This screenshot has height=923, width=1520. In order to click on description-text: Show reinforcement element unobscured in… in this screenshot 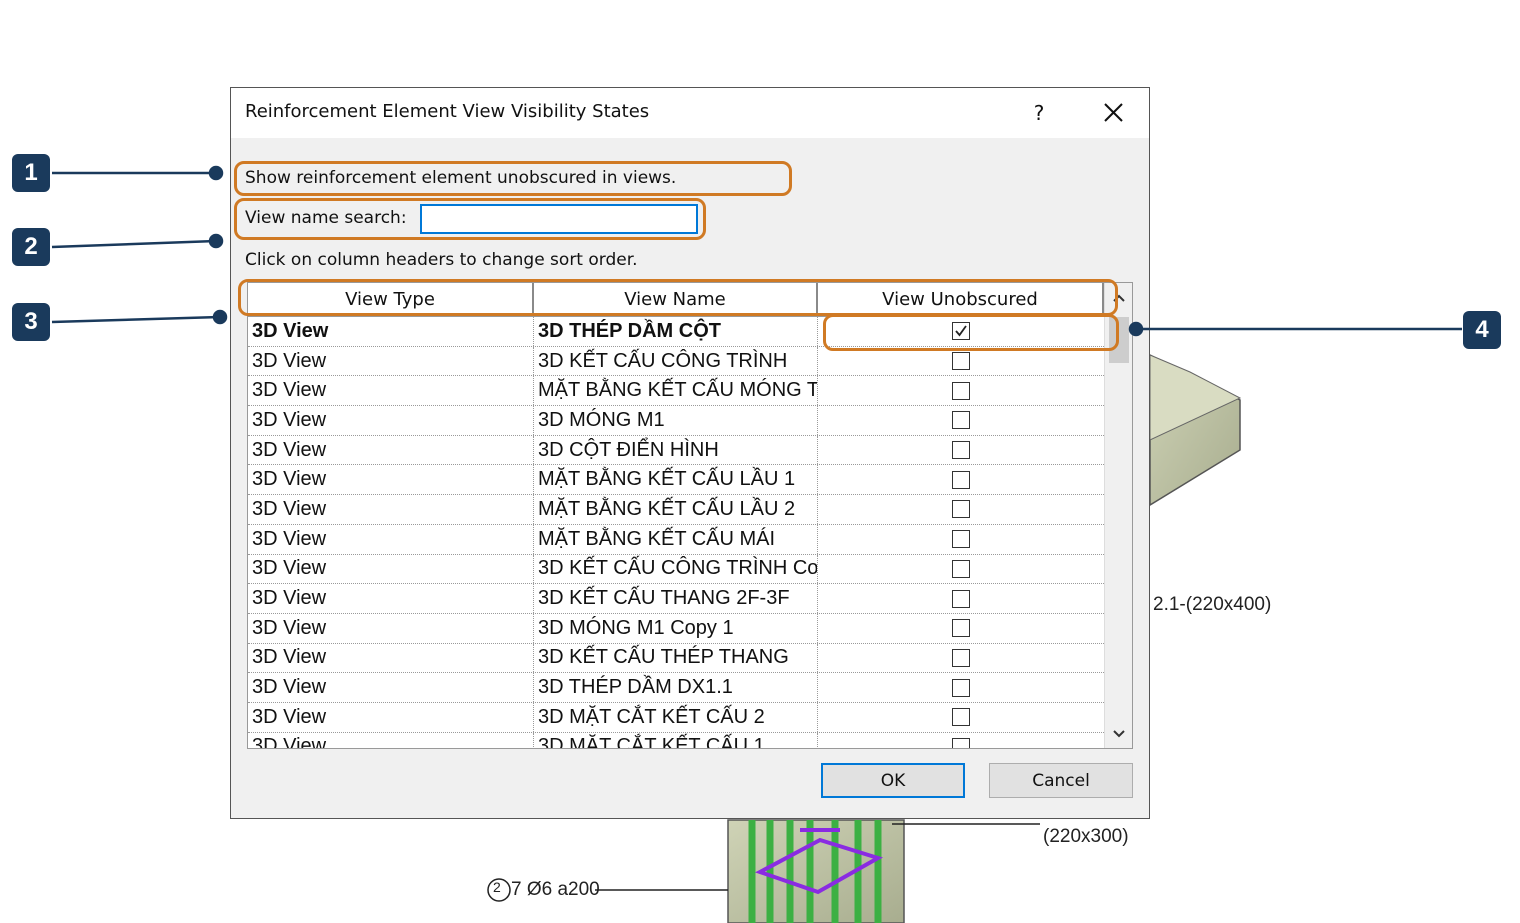, I will do `click(461, 178)`.